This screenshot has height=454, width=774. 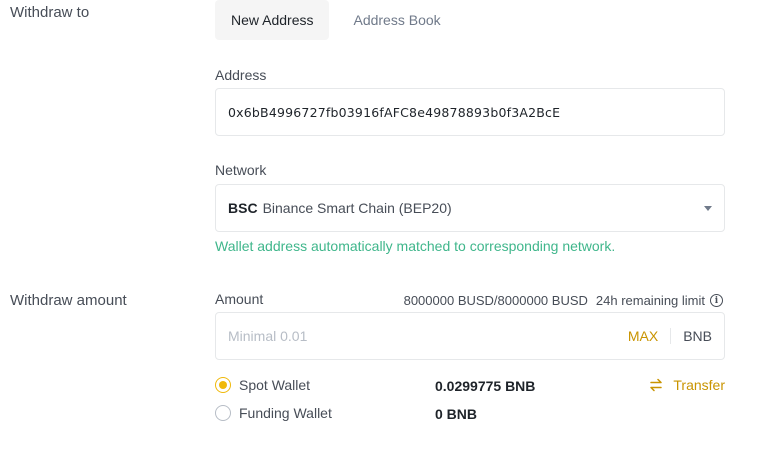 I want to click on chevron-down-icon, so click(x=708, y=208).